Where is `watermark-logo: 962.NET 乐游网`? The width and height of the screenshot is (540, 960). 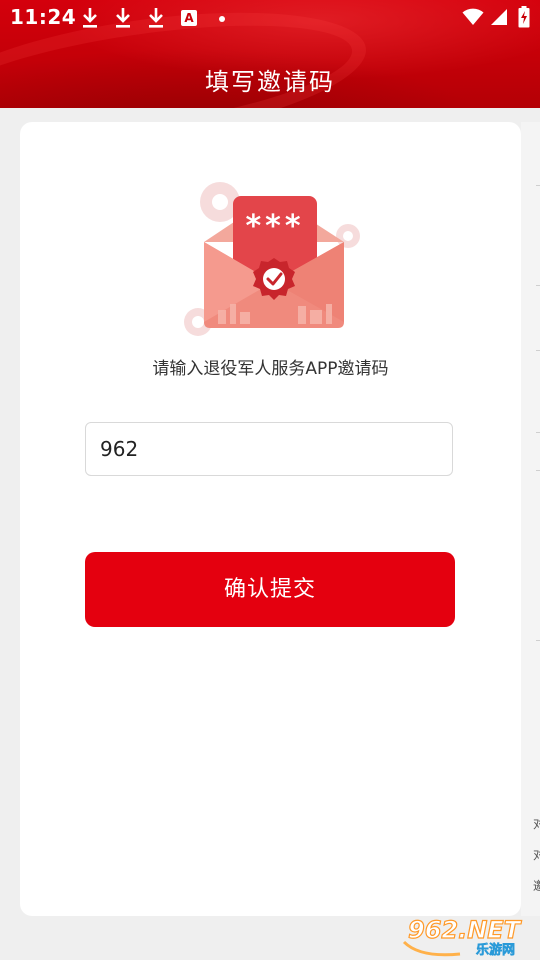 watermark-logo: 962.NET 乐游网 is located at coordinates (462, 936).